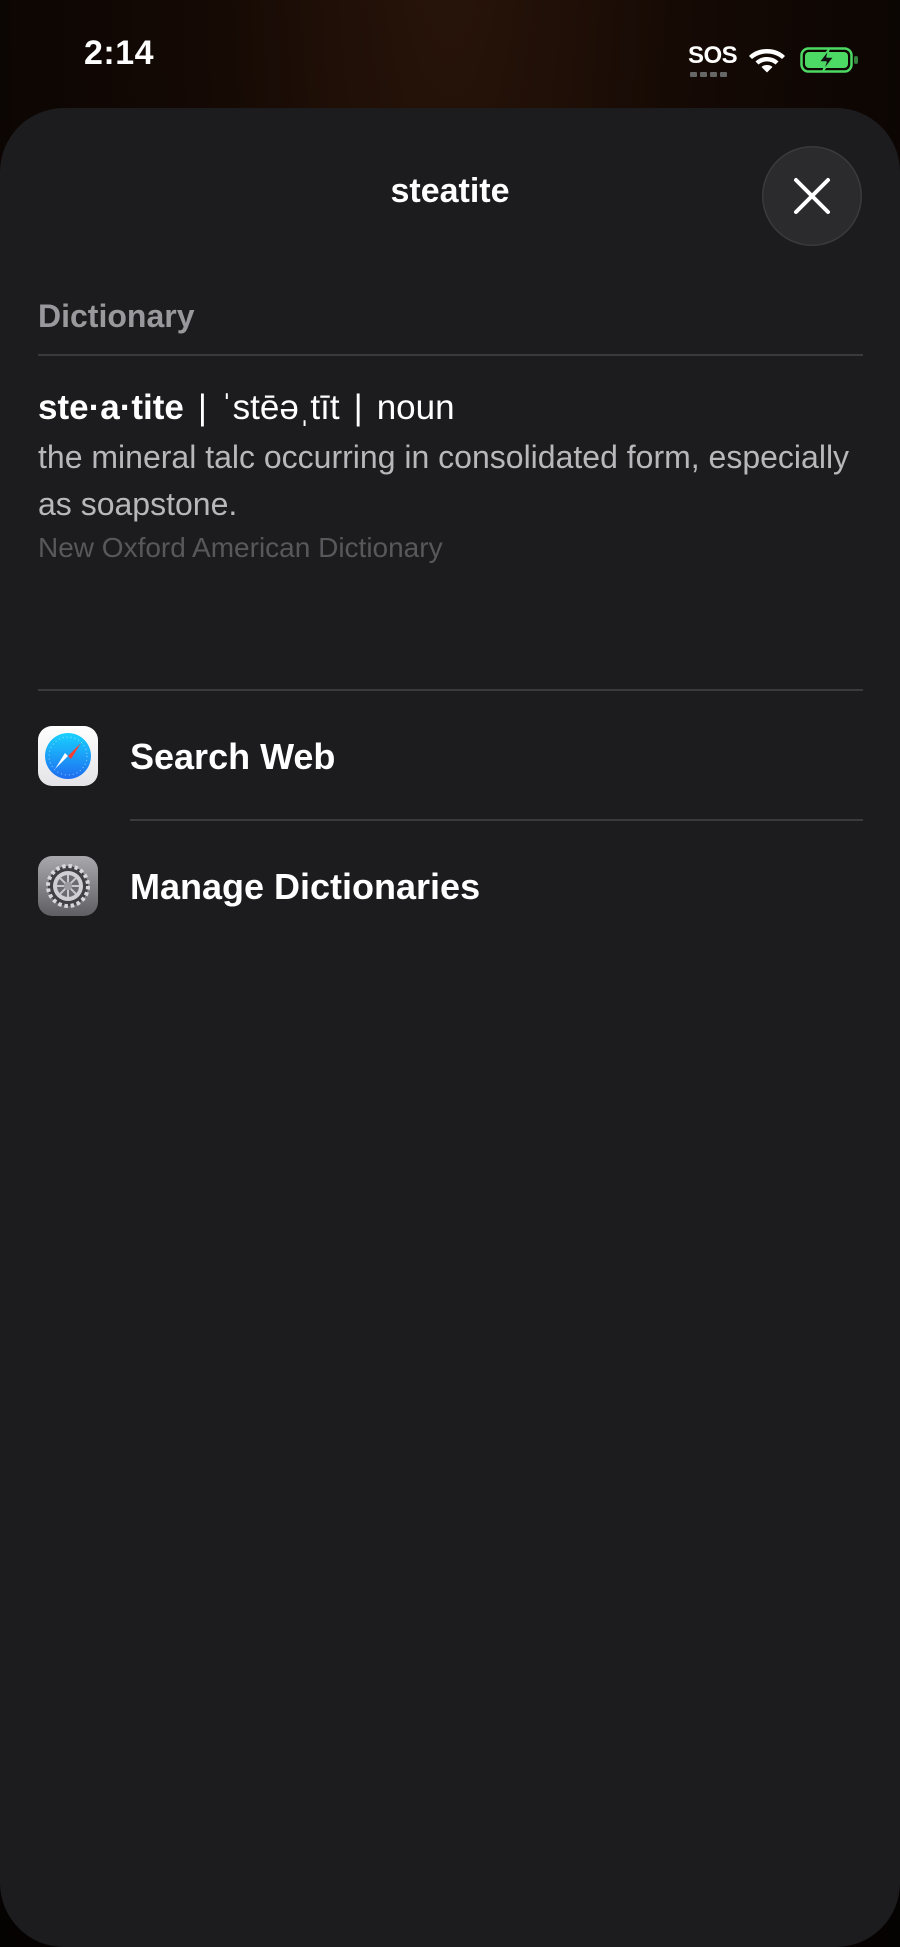 The height and width of the screenshot is (1947, 900). What do you see at coordinates (240, 547) in the screenshot?
I see `dictionary-source: New Oxford American Dictionary` at bounding box center [240, 547].